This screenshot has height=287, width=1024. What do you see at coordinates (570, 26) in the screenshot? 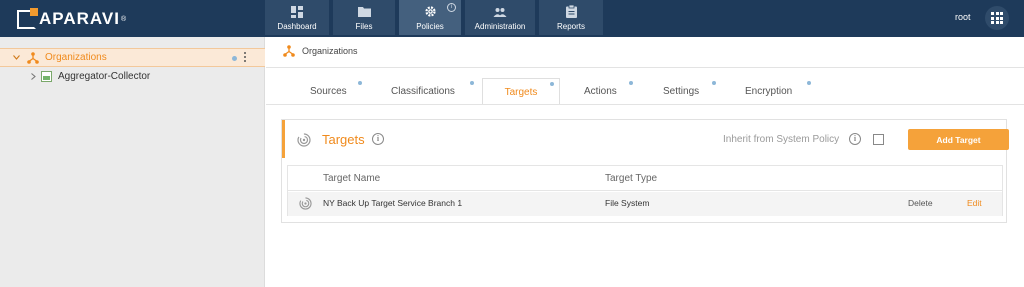
I see `nav-reports-label: Reports` at bounding box center [570, 26].